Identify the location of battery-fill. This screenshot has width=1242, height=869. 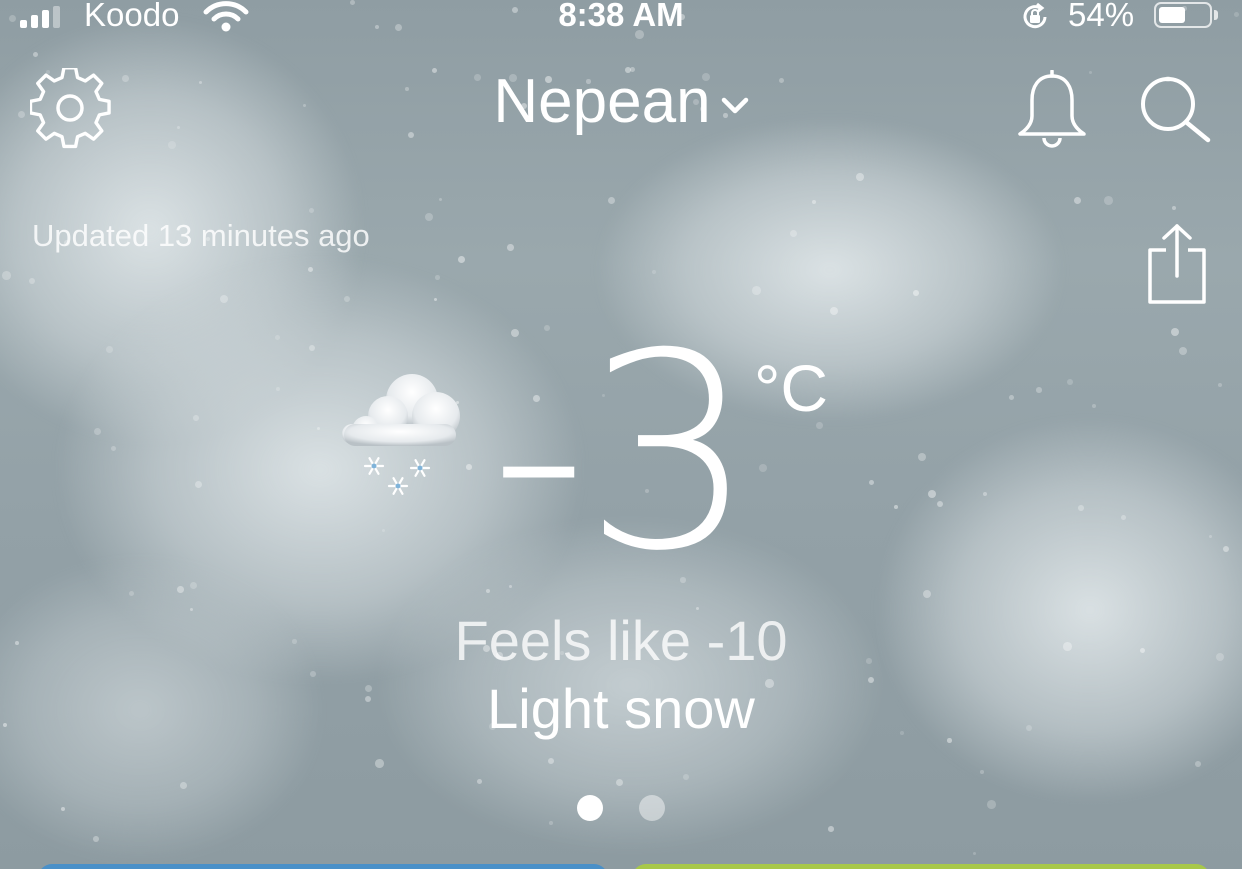
(1172, 15).